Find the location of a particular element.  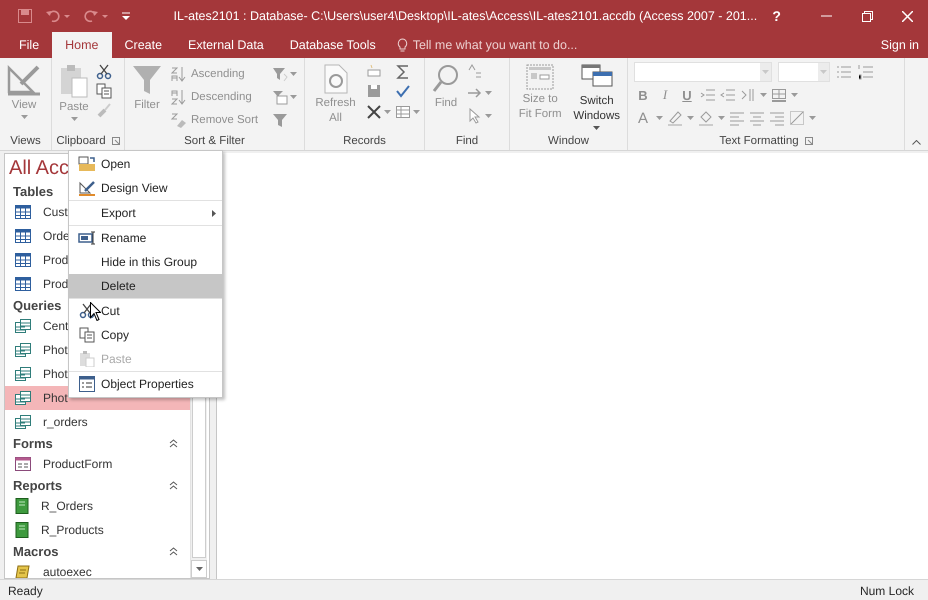

status-text: Ready is located at coordinates (25, 591).